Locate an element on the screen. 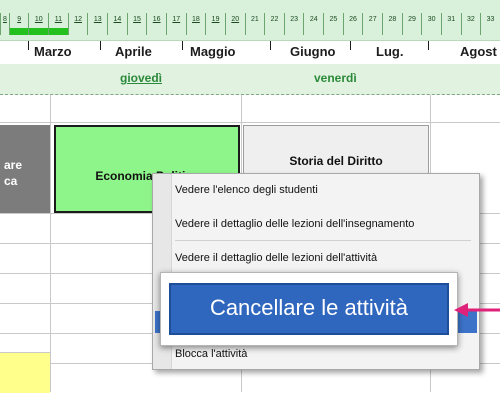 This screenshot has height=393, width=500. zoom-callout: Cancellare le attività is located at coordinates (309, 309).